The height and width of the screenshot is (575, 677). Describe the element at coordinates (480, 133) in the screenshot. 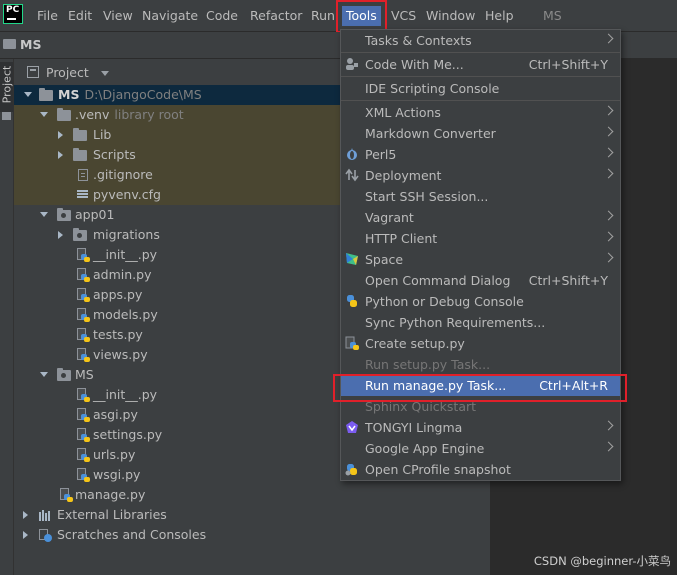

I see `menu-item-markdown-converter: Markdown Converter` at that location.